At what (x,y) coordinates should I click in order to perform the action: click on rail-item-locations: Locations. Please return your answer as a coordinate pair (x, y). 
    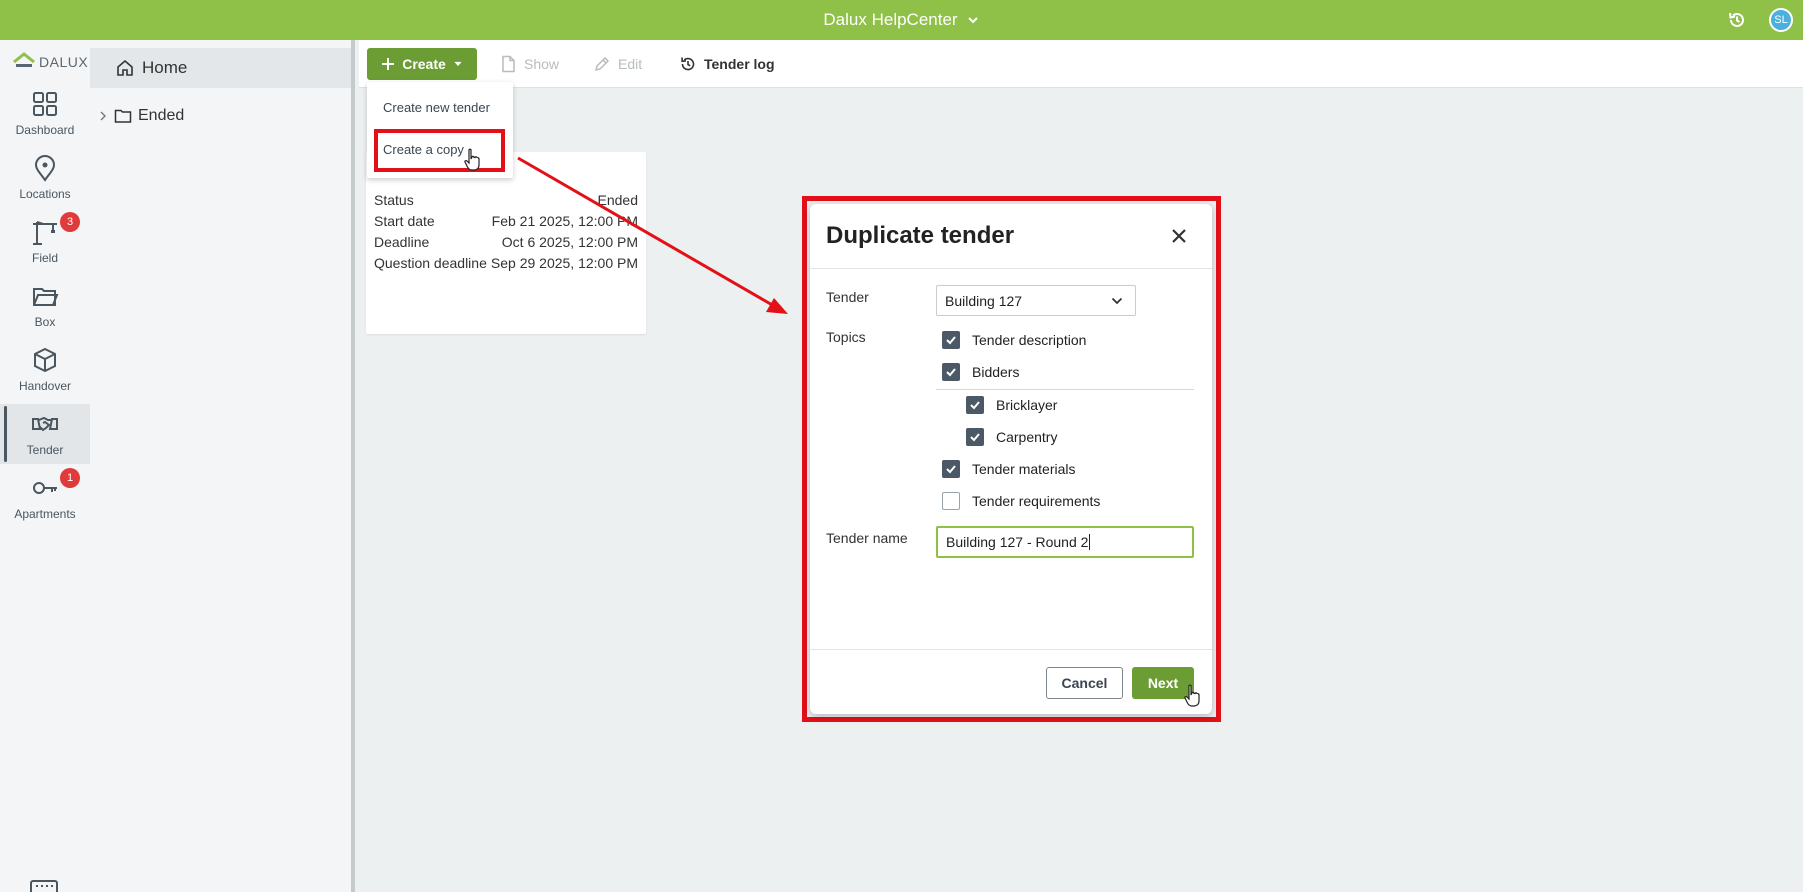
    Looking at the image, I should click on (45, 178).